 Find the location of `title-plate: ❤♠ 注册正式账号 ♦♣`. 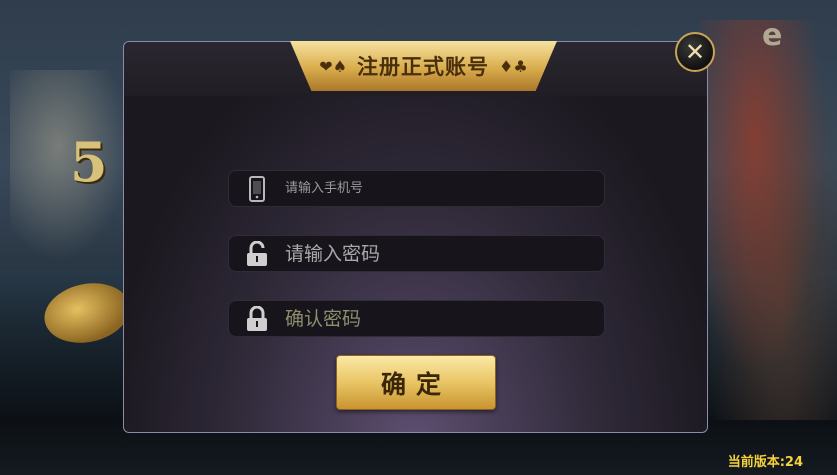

title-plate: ❤♠ 注册正式账号 ♦♣ is located at coordinates (423, 66).